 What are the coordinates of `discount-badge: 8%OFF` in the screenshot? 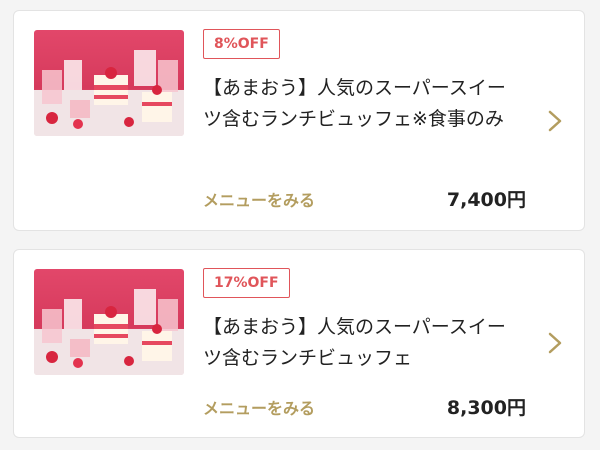 It's located at (241, 44).